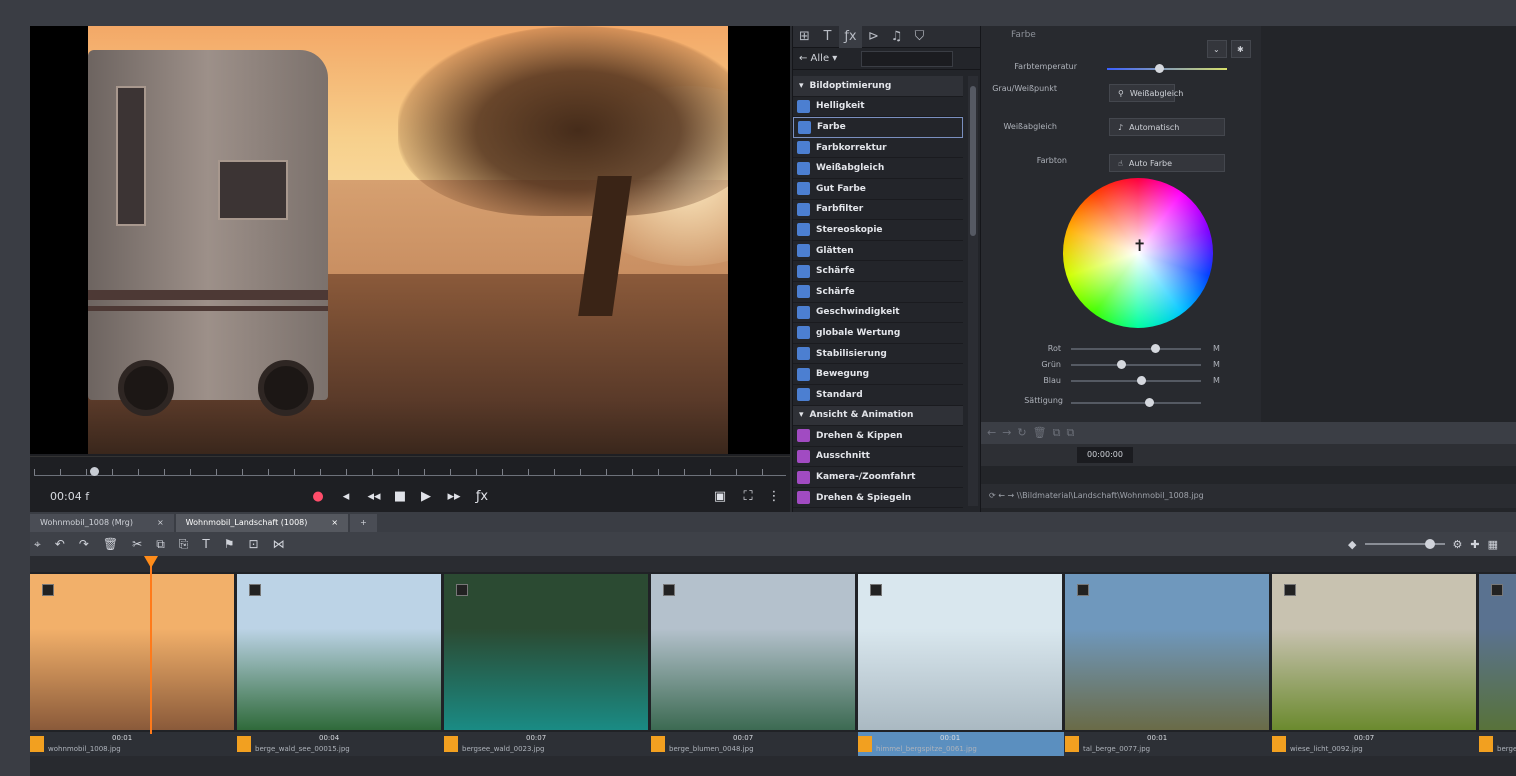  Describe the element at coordinates (1136, 348) in the screenshot. I see `red-slider` at that location.